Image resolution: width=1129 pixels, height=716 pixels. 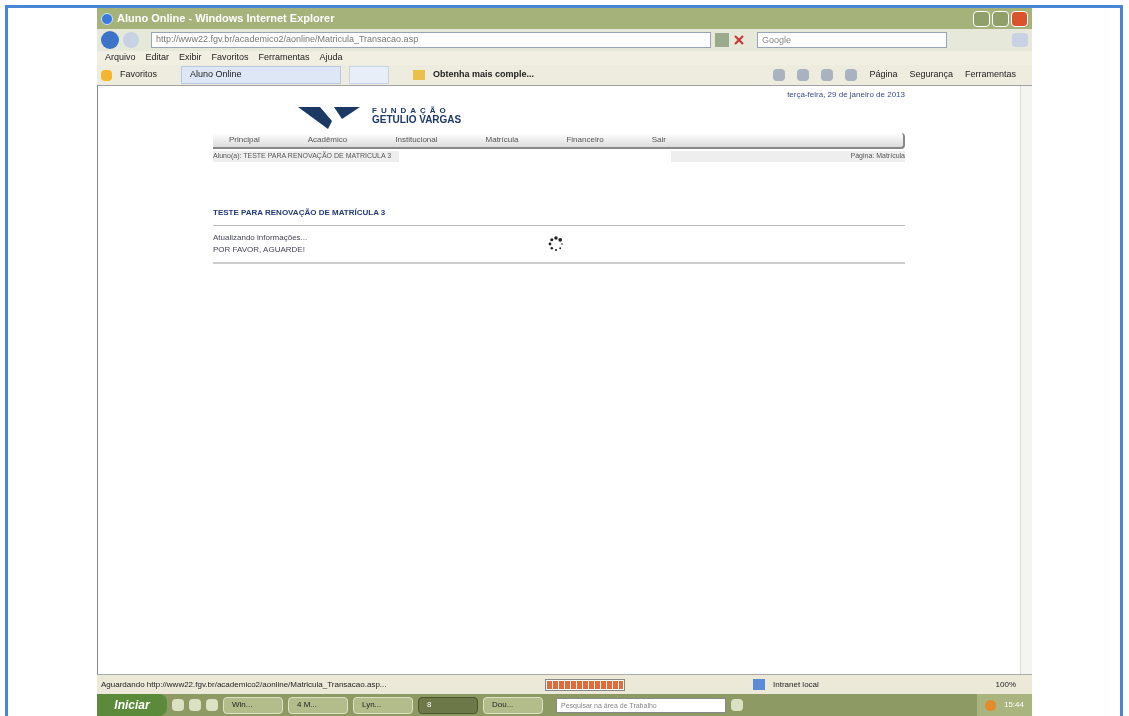 I want to click on nav-link: Financeiro, so click(x=585, y=140).